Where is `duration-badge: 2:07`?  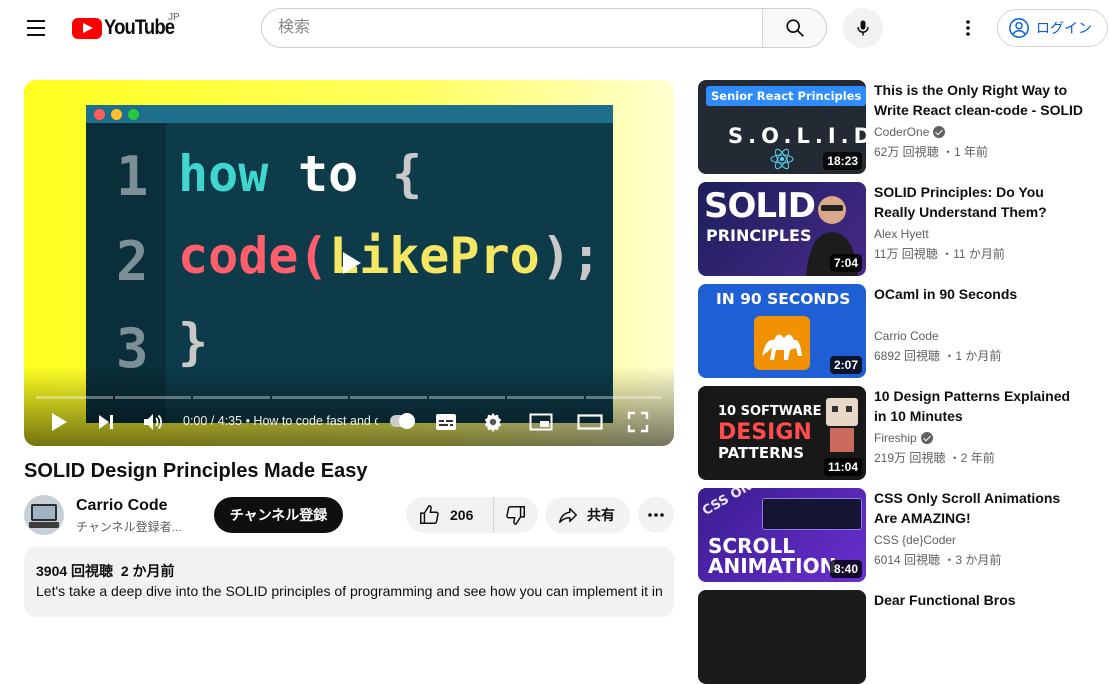
duration-badge: 2:07 is located at coordinates (845, 365).